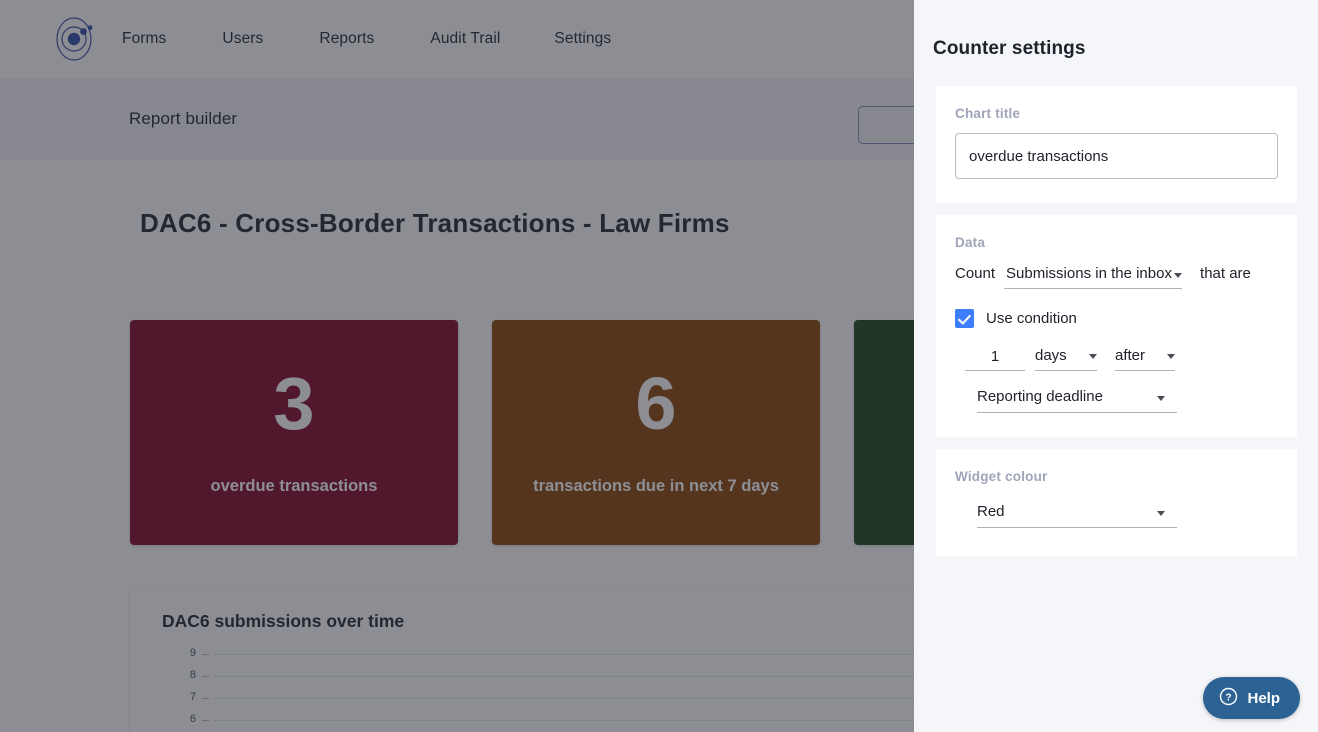 The height and width of the screenshot is (732, 1318). I want to click on nav-links: Forms Users Reports Audit Trail Settings, so click(394, 39).